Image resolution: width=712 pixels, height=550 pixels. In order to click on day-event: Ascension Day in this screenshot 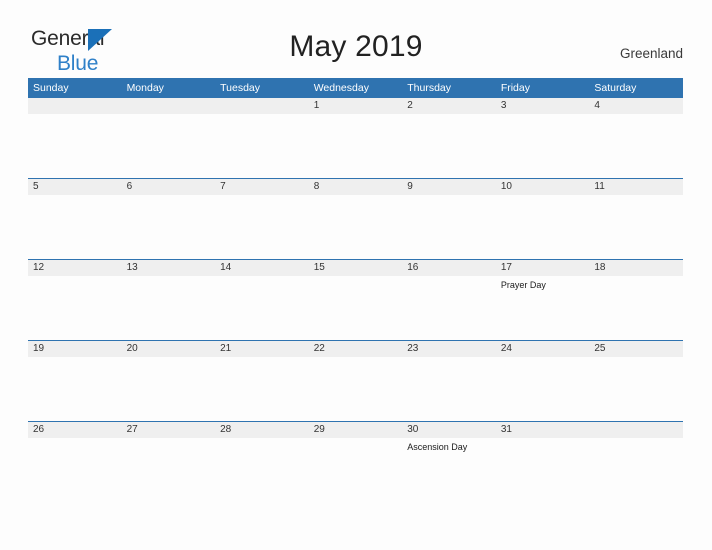, I will do `click(437, 447)`.